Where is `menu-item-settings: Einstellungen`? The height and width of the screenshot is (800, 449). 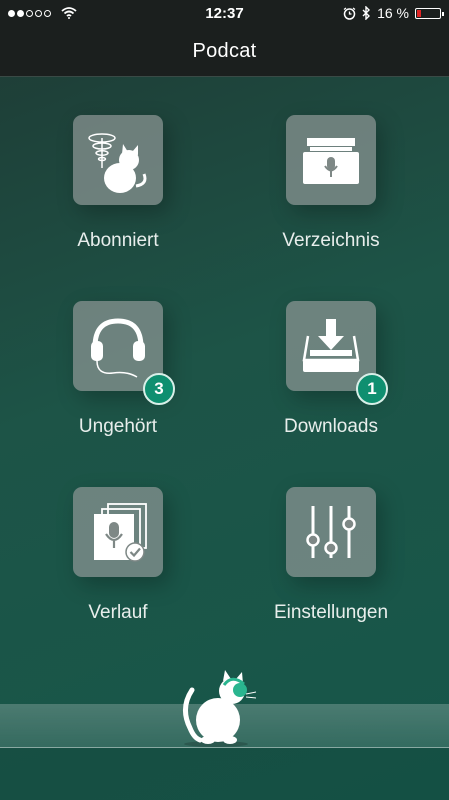 menu-item-settings: Einstellungen is located at coordinates (331, 555).